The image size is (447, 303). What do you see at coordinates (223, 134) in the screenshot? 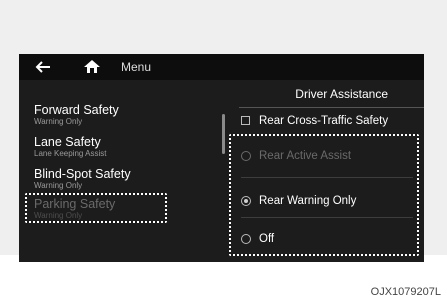
I see `scrollbar` at bounding box center [223, 134].